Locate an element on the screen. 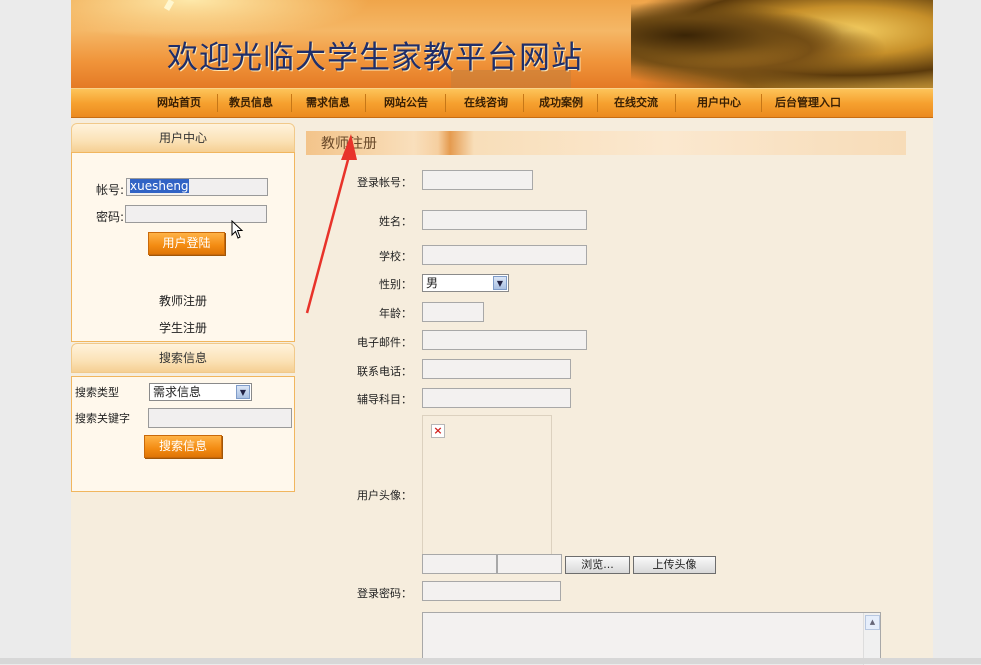 Image resolution: width=981 pixels, height=665 pixels. school-field-label: 学校： is located at coordinates (395, 256).